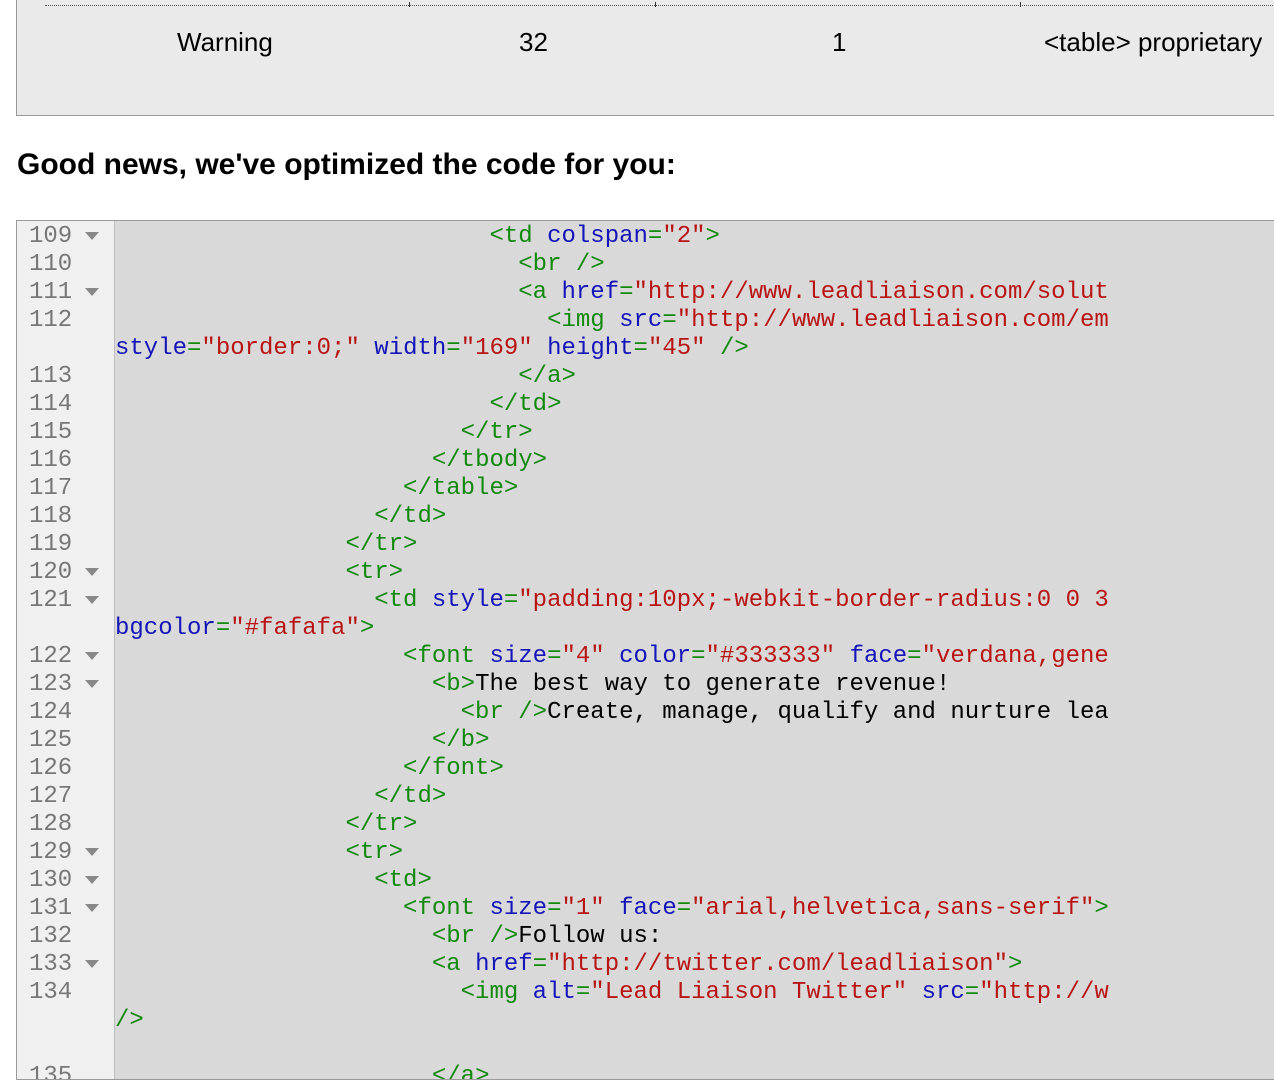  Describe the element at coordinates (417, 237) in the screenshot. I see `code-text: <td colspan="2">` at that location.